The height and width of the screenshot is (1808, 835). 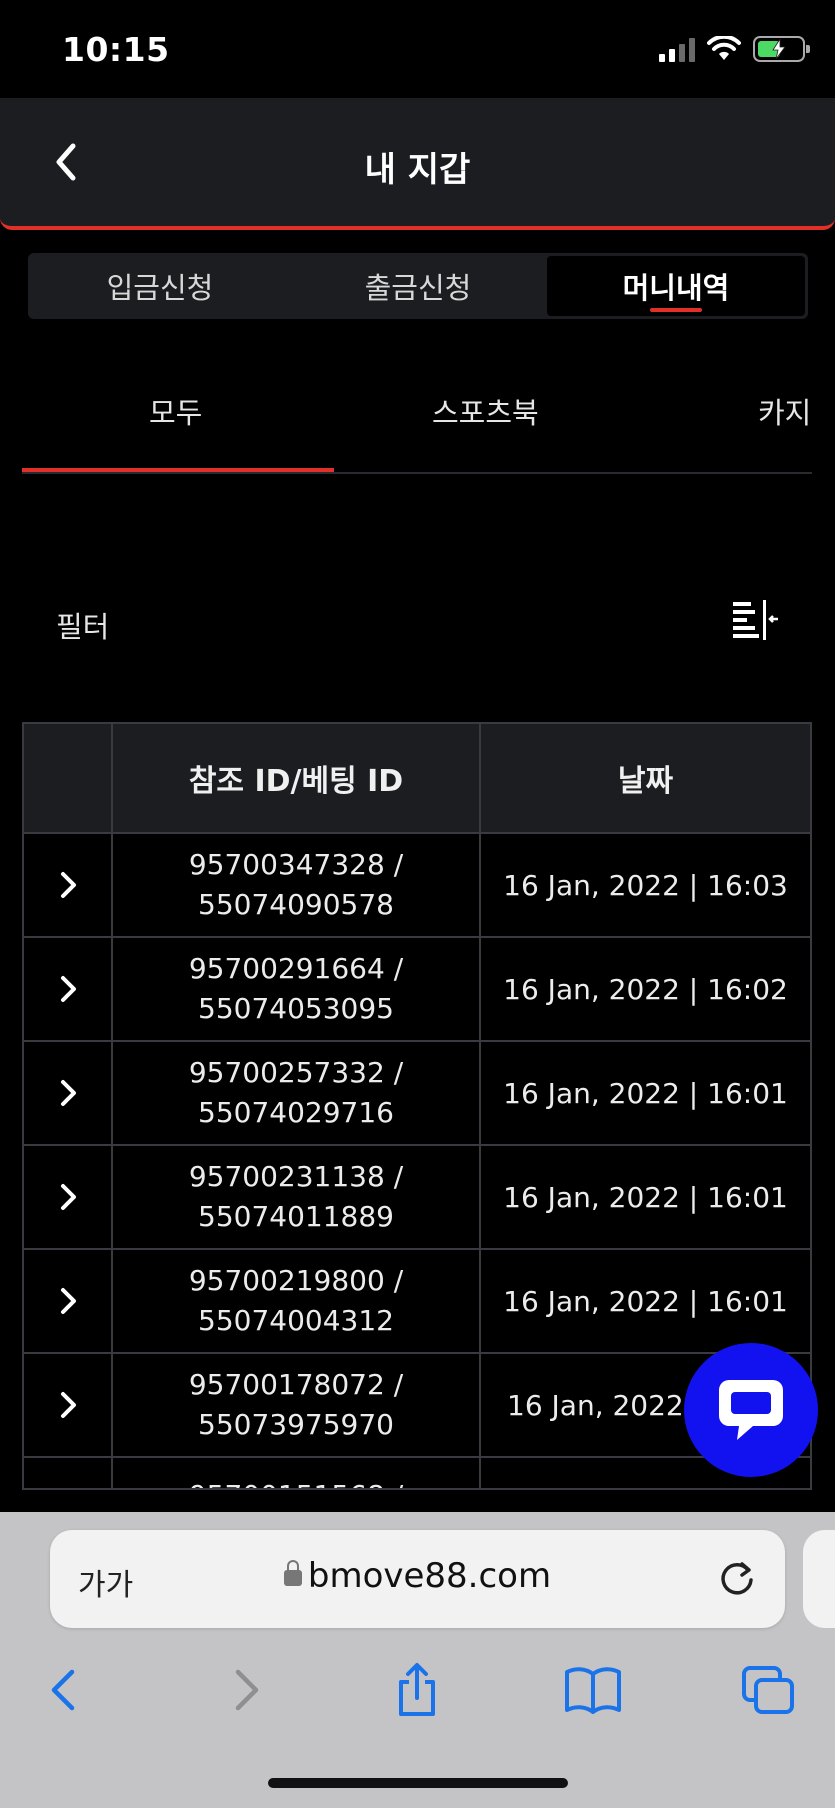 I want to click on lock-icon, so click(x=292, y=1573).